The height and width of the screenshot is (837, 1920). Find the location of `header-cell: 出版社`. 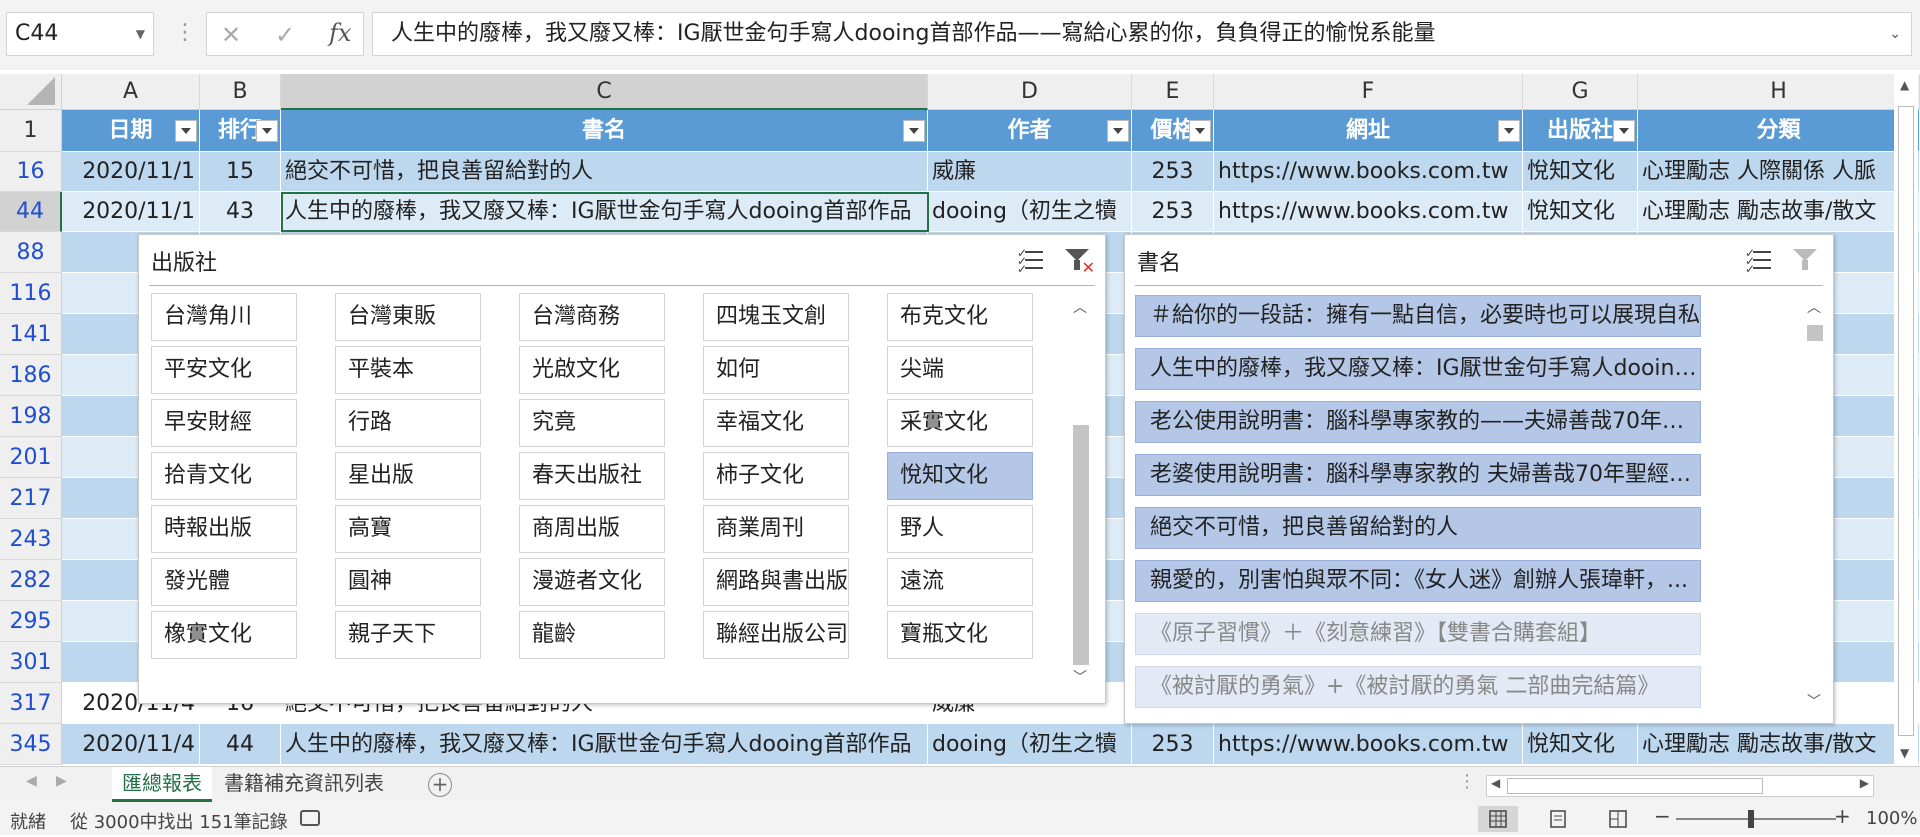

header-cell: 出版社 is located at coordinates (1580, 131).